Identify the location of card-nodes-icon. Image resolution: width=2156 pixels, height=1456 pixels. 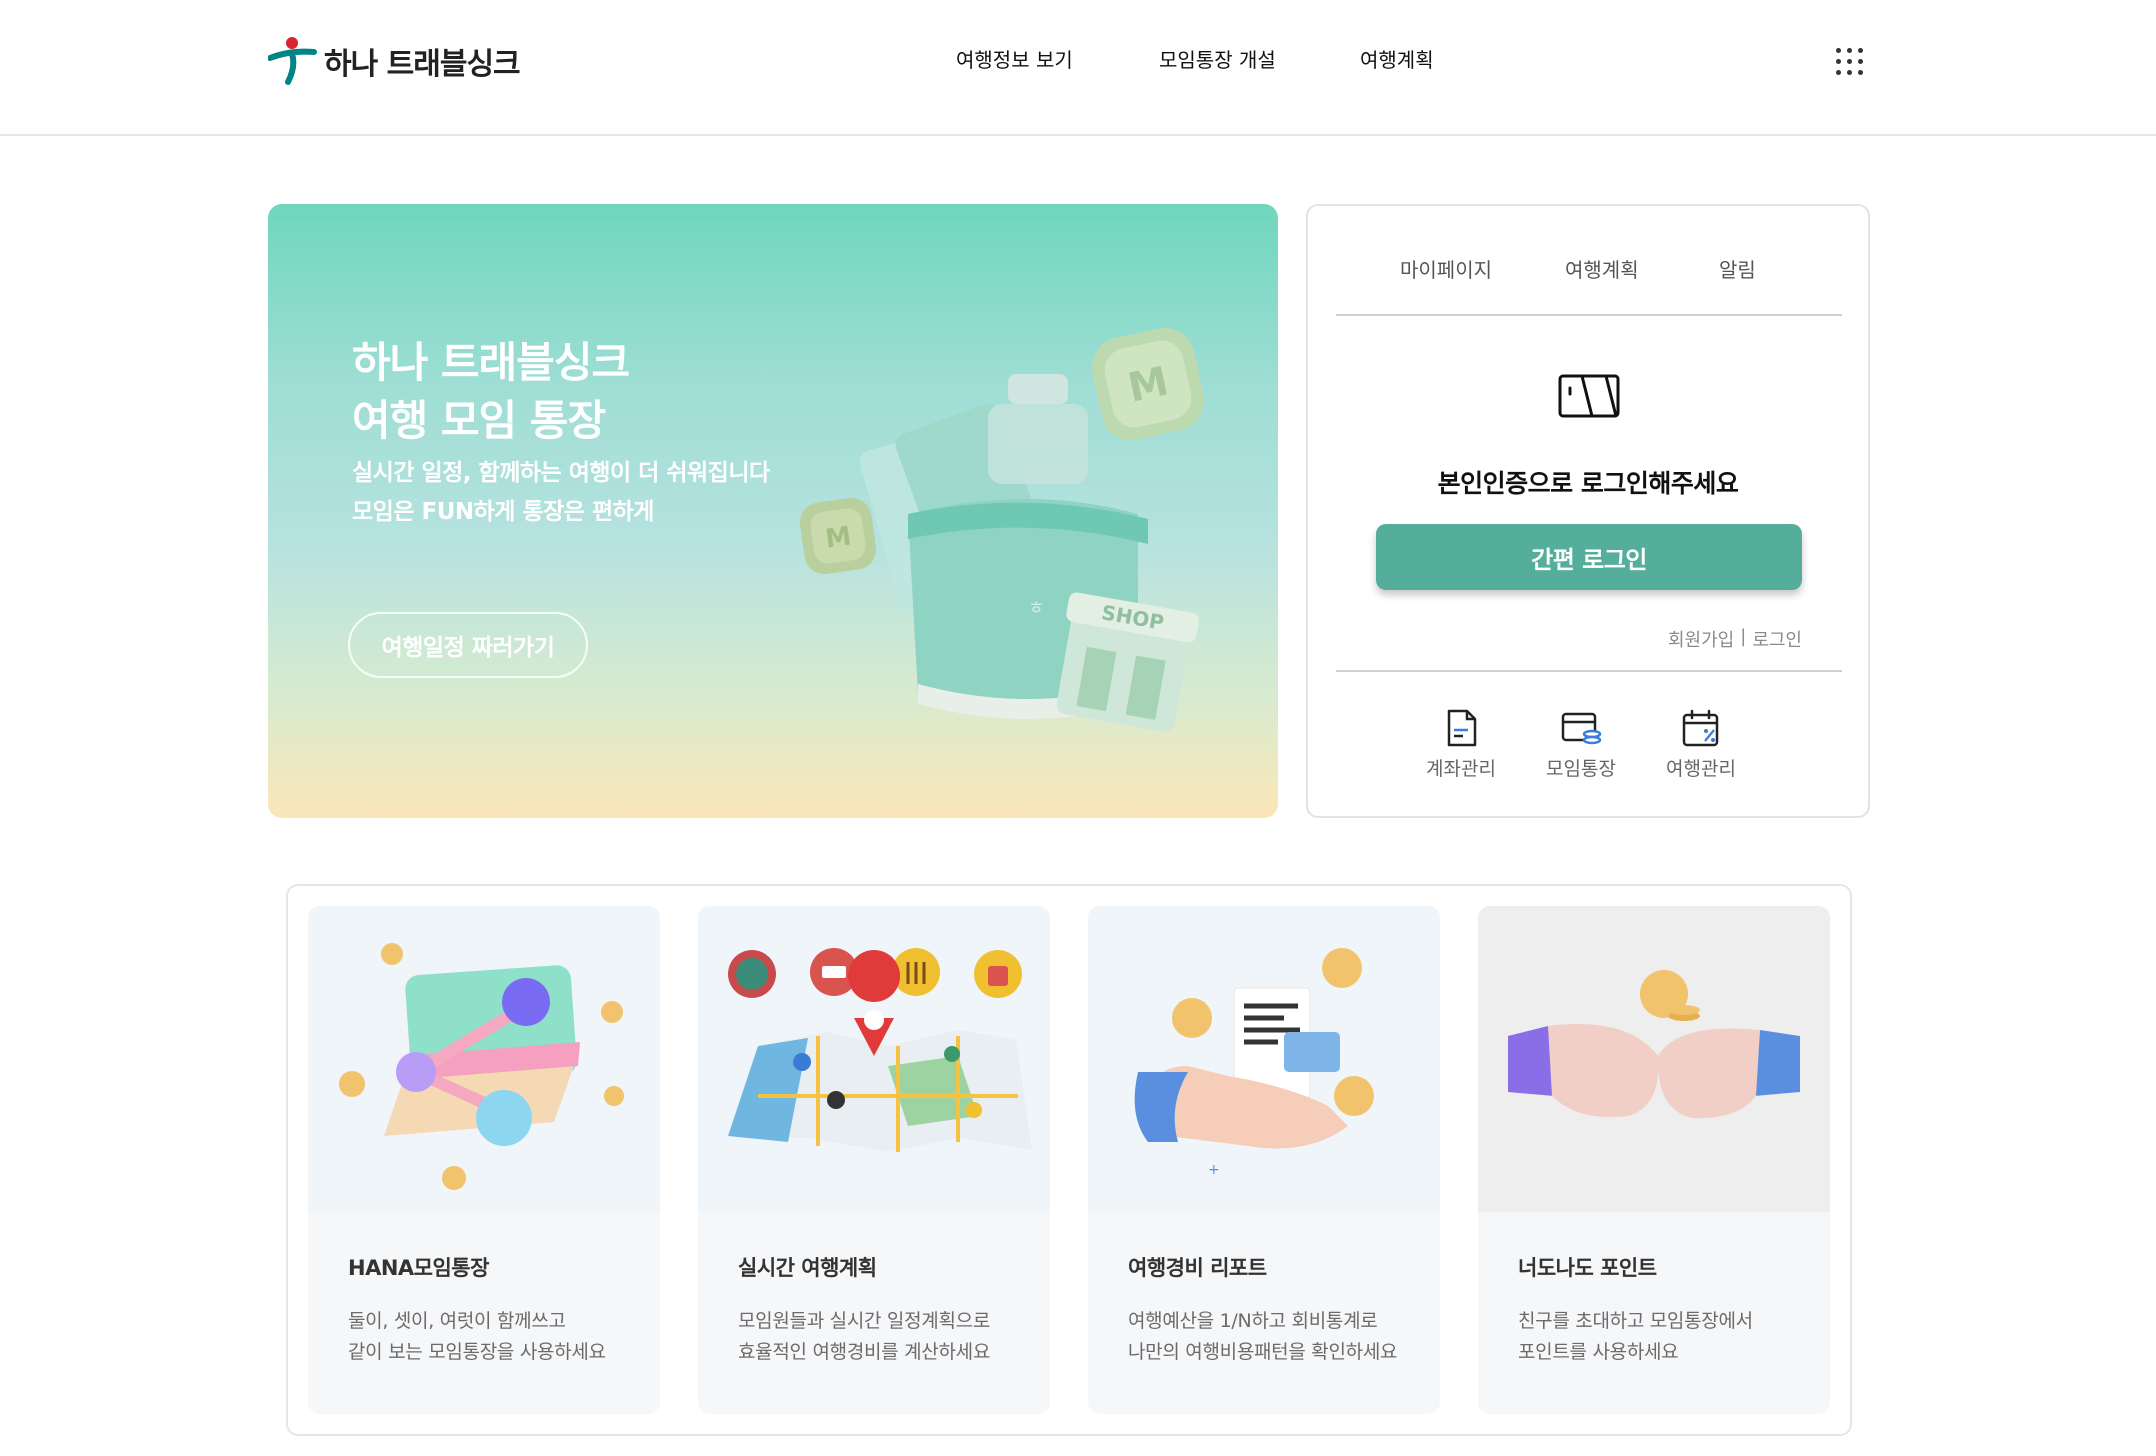
(481, 1066).